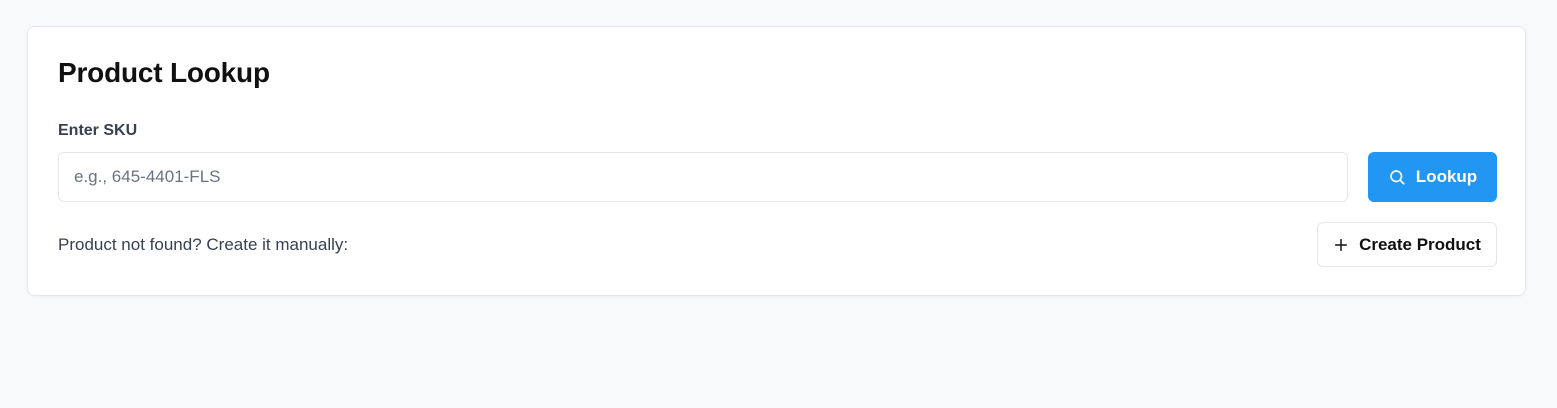 Image resolution: width=1557 pixels, height=408 pixels. I want to click on plus-icon, so click(1341, 245).